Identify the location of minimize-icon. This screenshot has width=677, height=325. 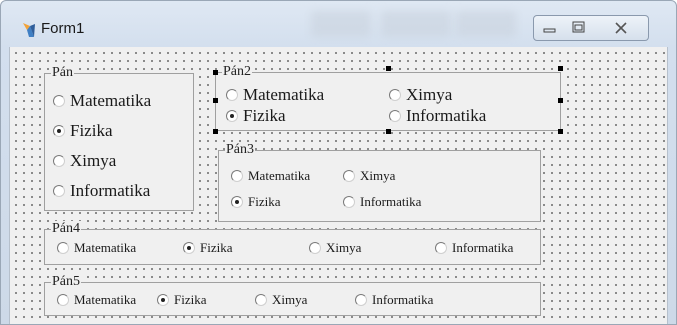
(549, 30).